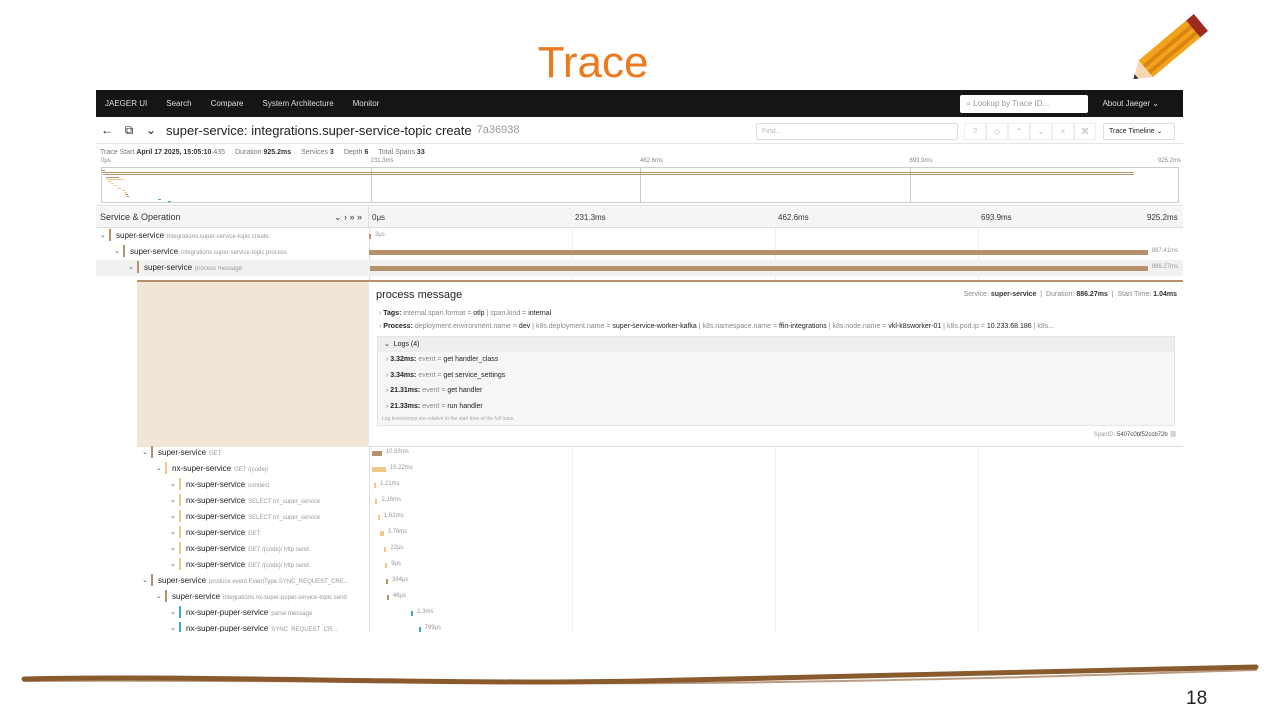 The image size is (1280, 721). What do you see at coordinates (479, 313) in the screenshot?
I see `kv-value: otlp` at bounding box center [479, 313].